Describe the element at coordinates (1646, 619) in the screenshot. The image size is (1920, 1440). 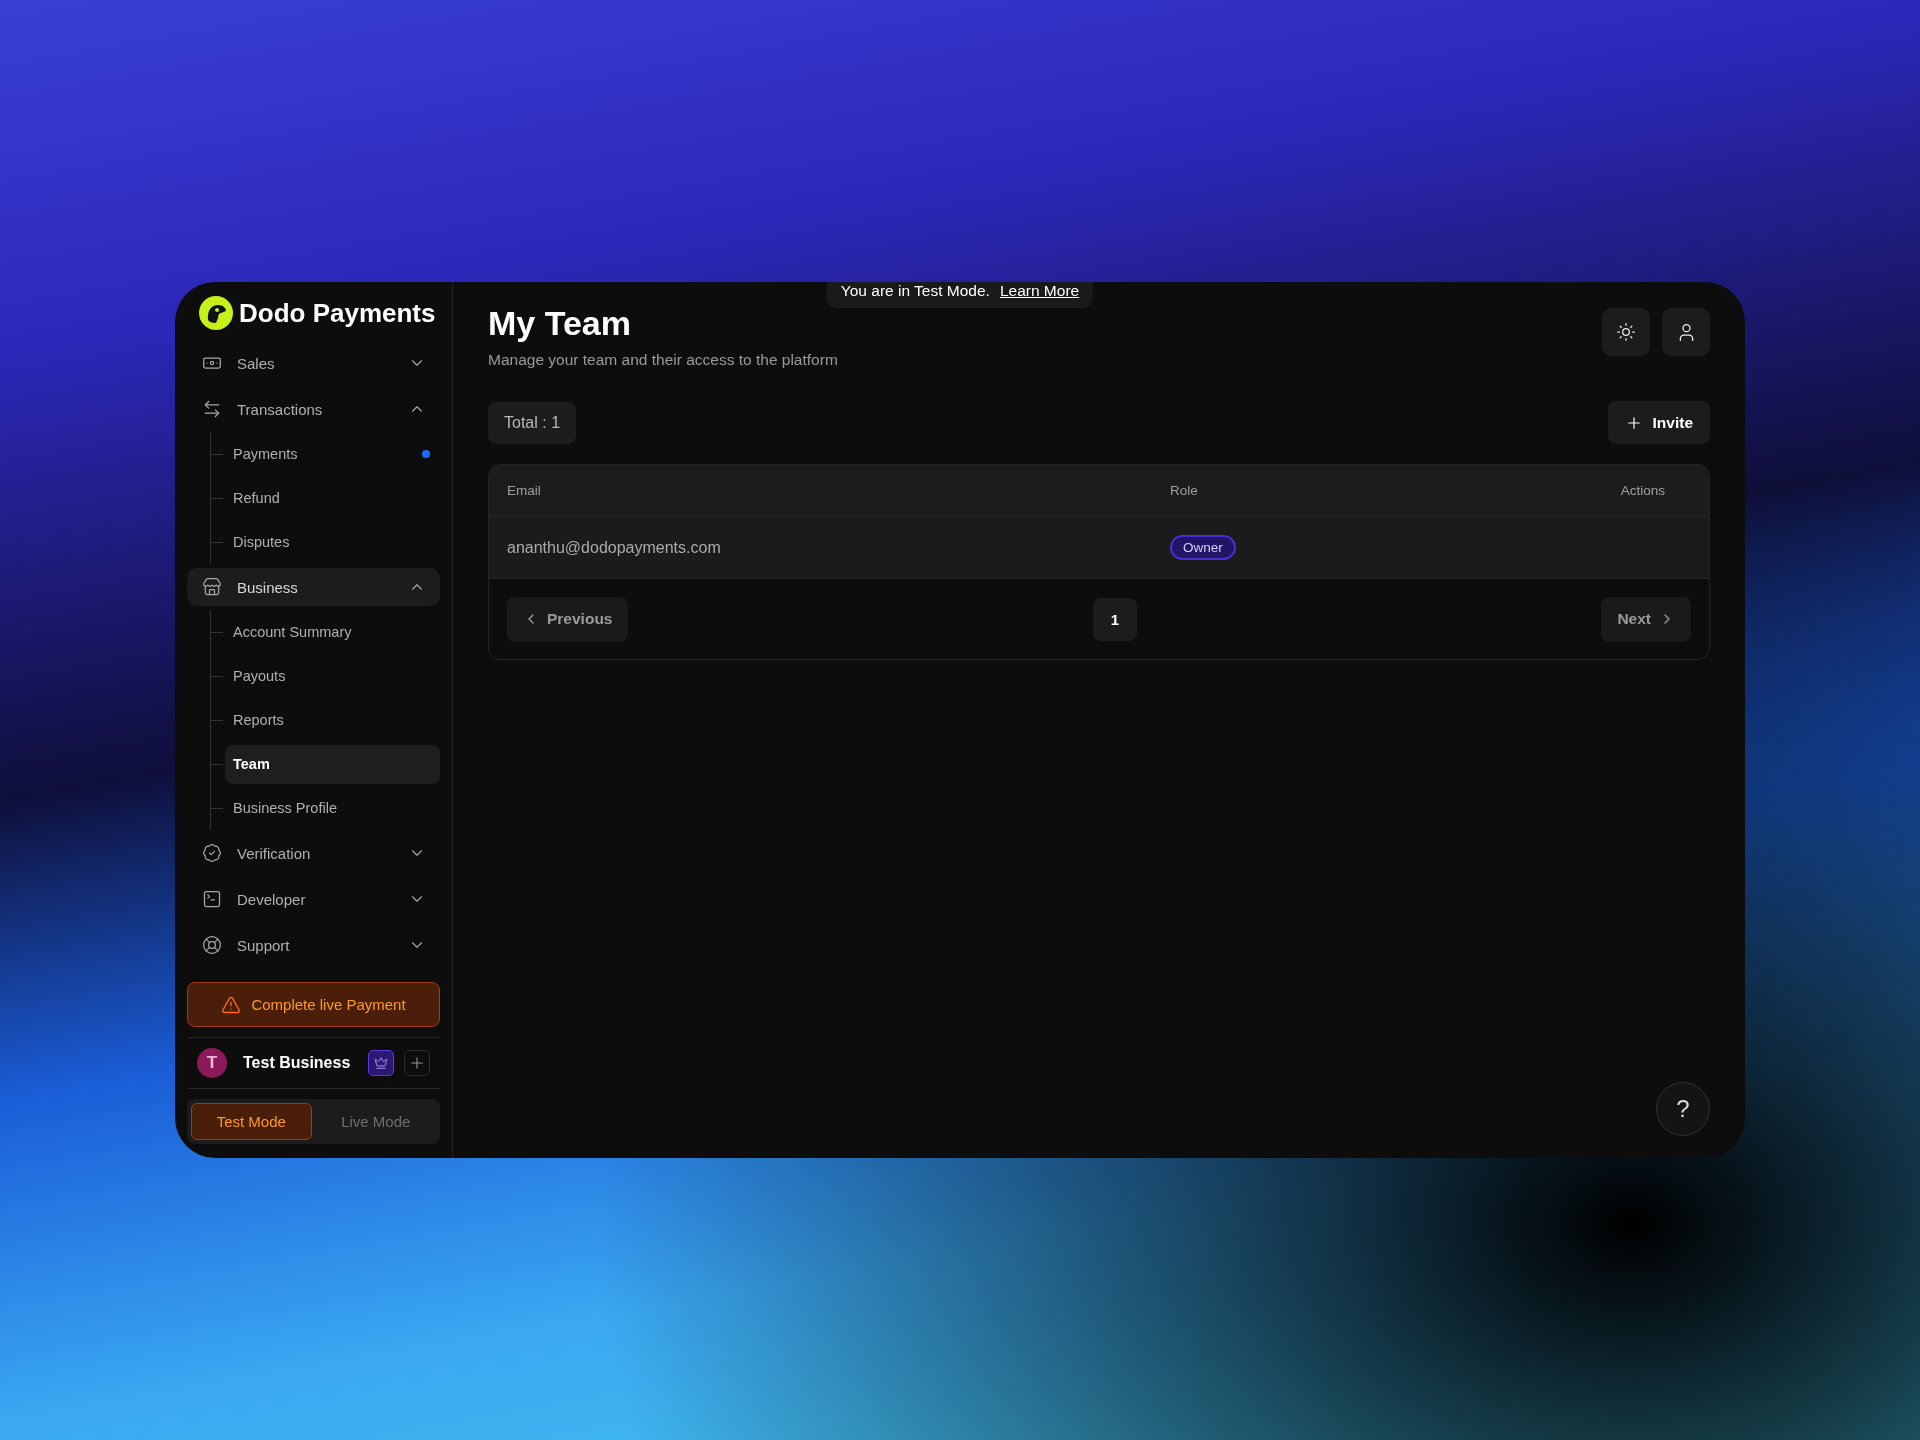
I see `next-button: Next` at that location.